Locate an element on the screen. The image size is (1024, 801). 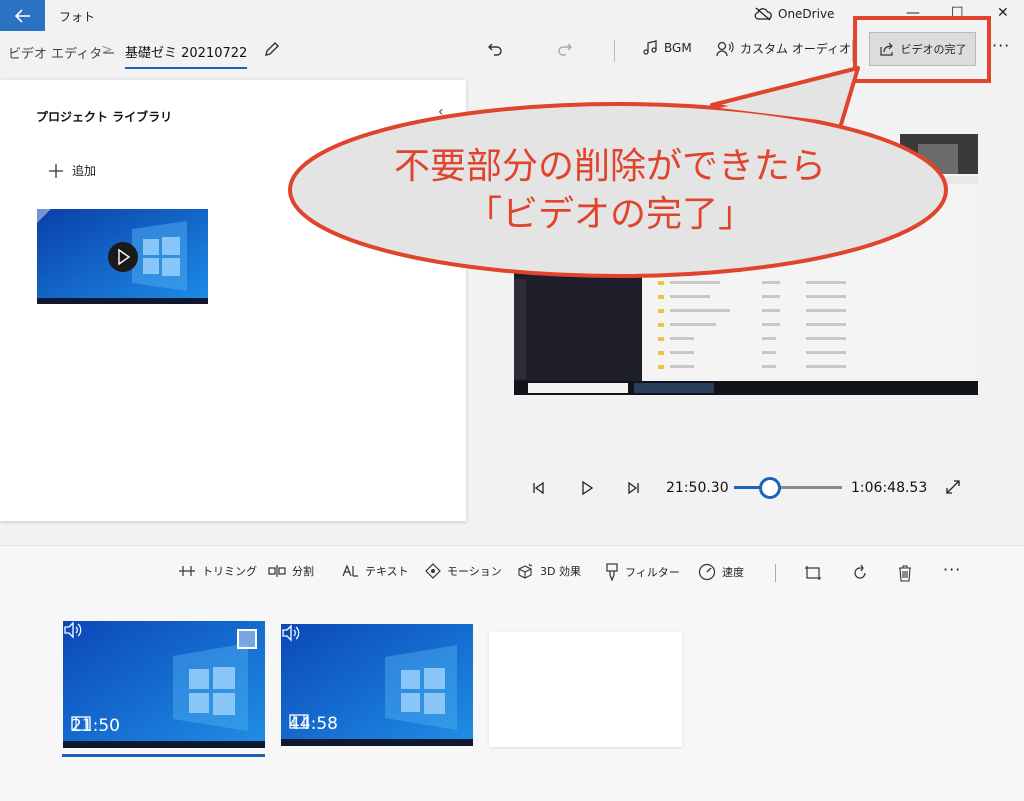
motion-button: モーション is located at coordinates (463, 571).